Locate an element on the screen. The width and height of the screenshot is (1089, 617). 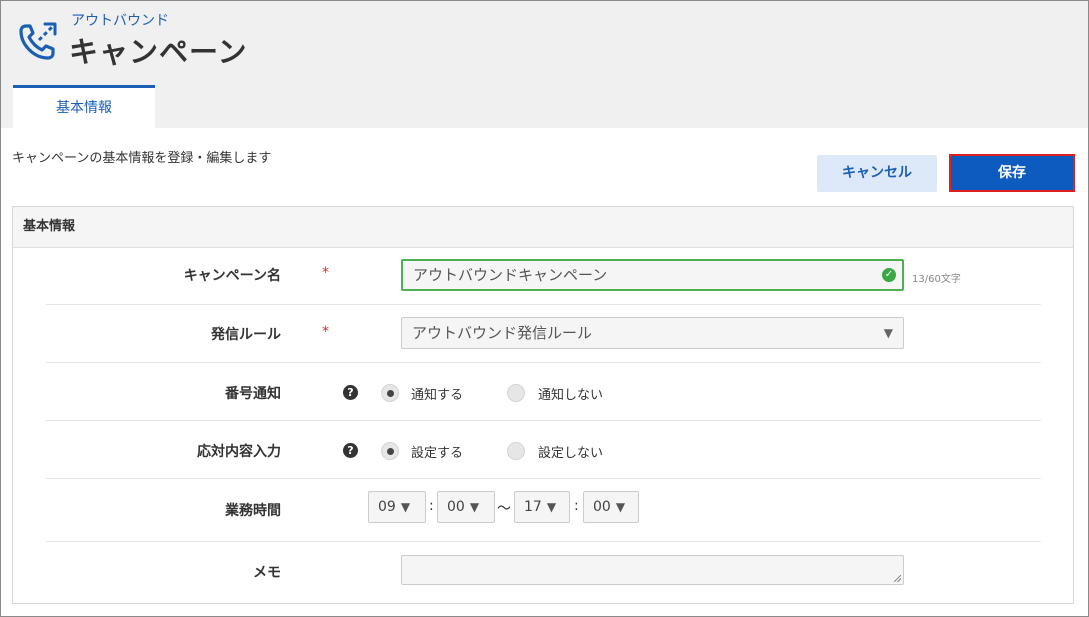
radio-response-off-label: 設定しない is located at coordinates (571, 453).